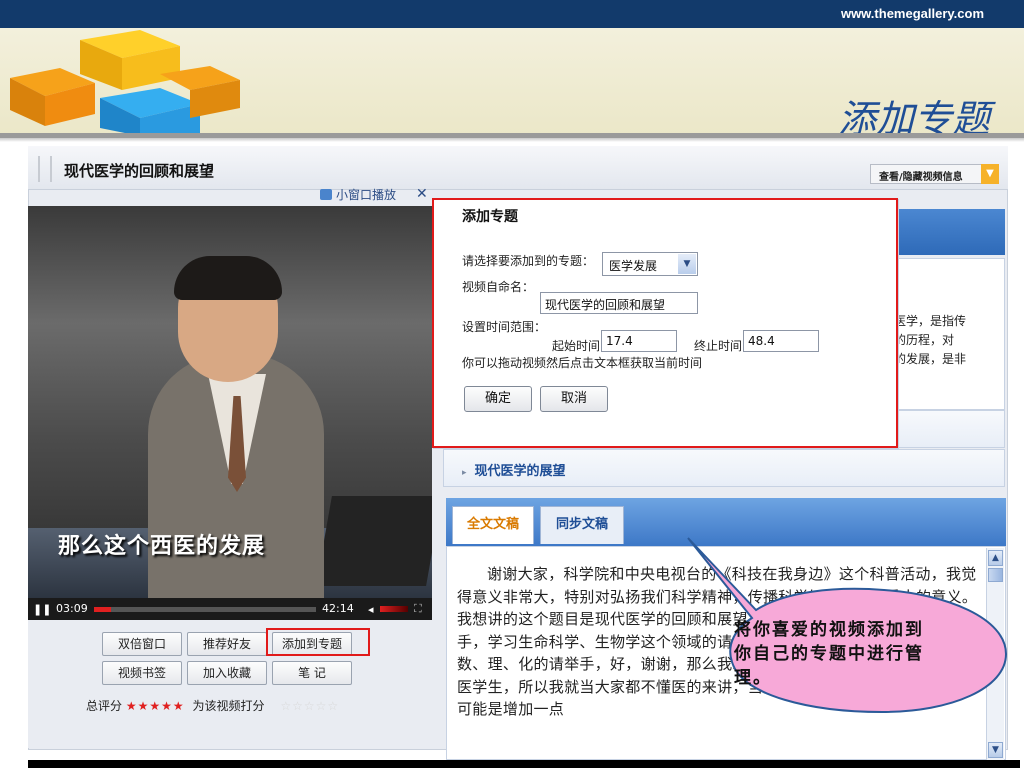  I want to click on tv-icon, so click(326, 194).